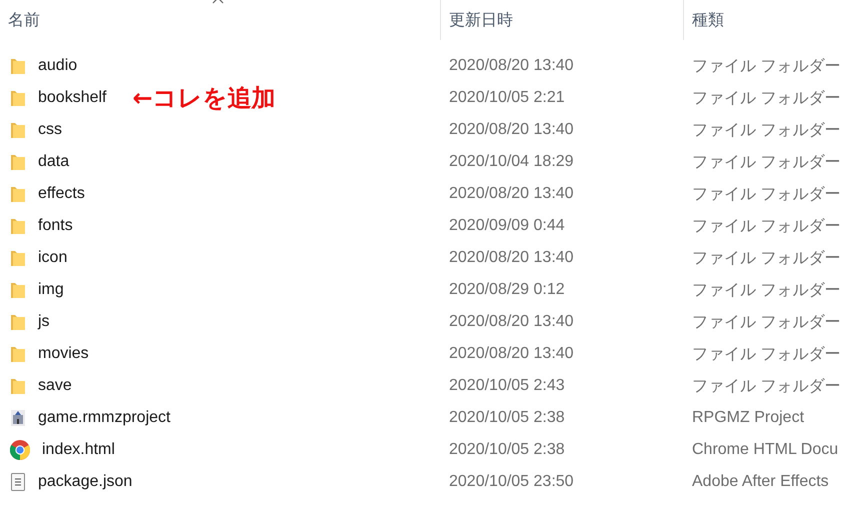  What do you see at coordinates (760, 482) in the screenshot?
I see `file-type: Adobe After Effects` at bounding box center [760, 482].